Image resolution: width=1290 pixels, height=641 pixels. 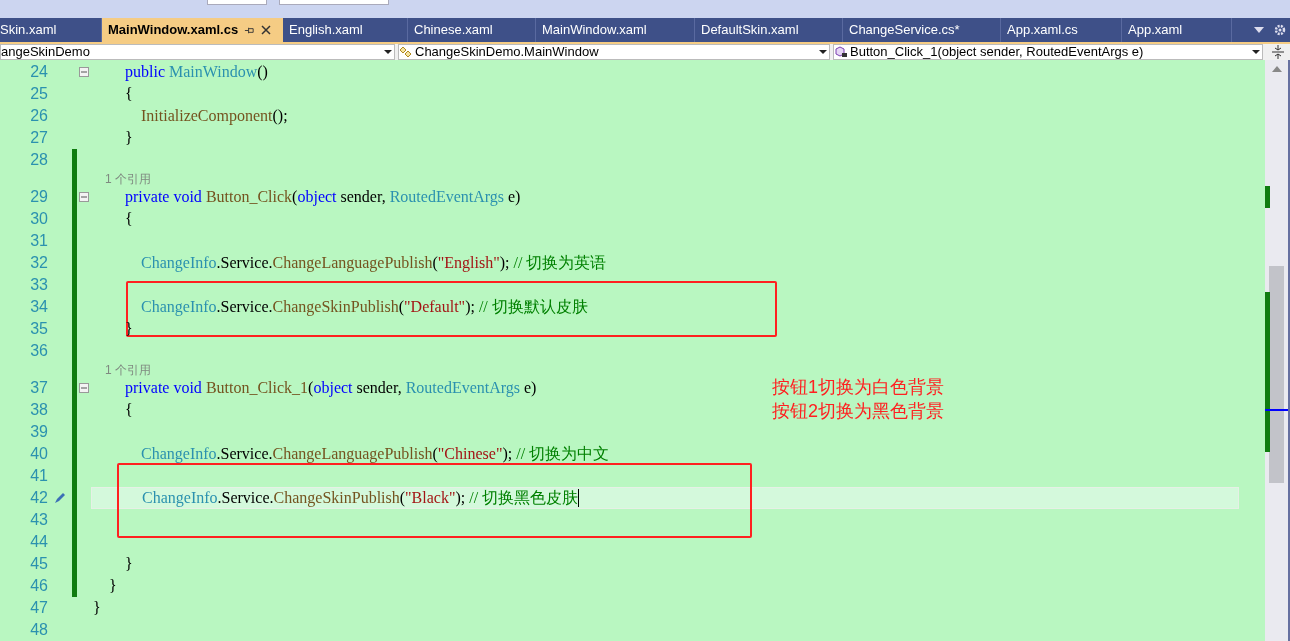 I want to click on line-number: 45, so click(x=38, y=564).